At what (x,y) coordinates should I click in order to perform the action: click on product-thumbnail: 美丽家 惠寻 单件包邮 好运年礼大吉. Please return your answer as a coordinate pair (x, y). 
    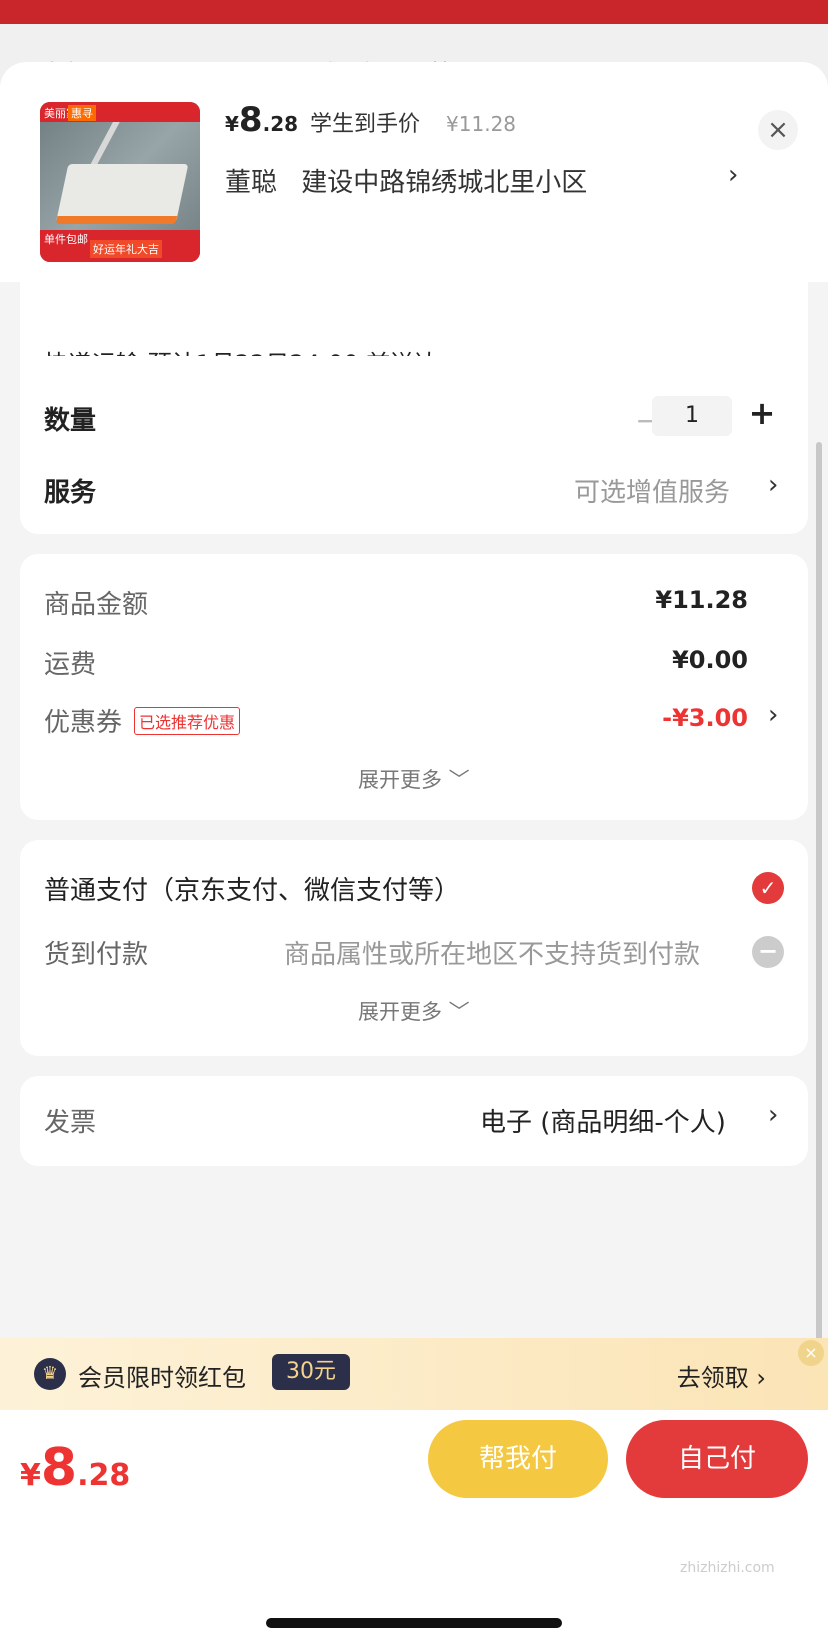
    Looking at the image, I should click on (120, 182).